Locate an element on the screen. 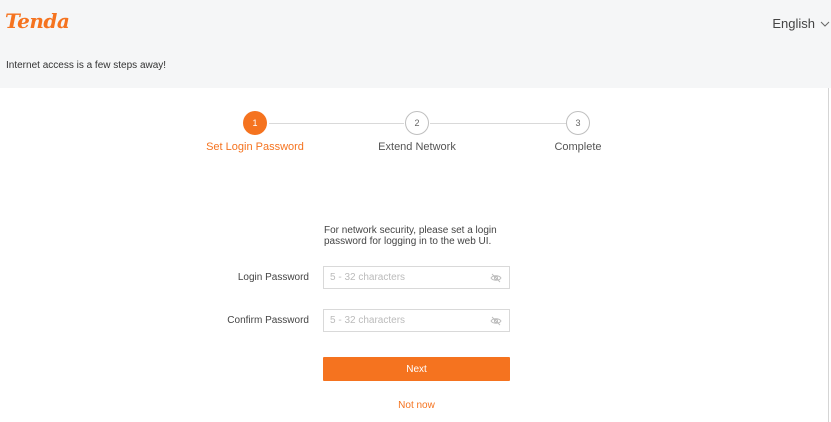 The width and height of the screenshot is (831, 422). step-1-circle: 1 is located at coordinates (255, 123).